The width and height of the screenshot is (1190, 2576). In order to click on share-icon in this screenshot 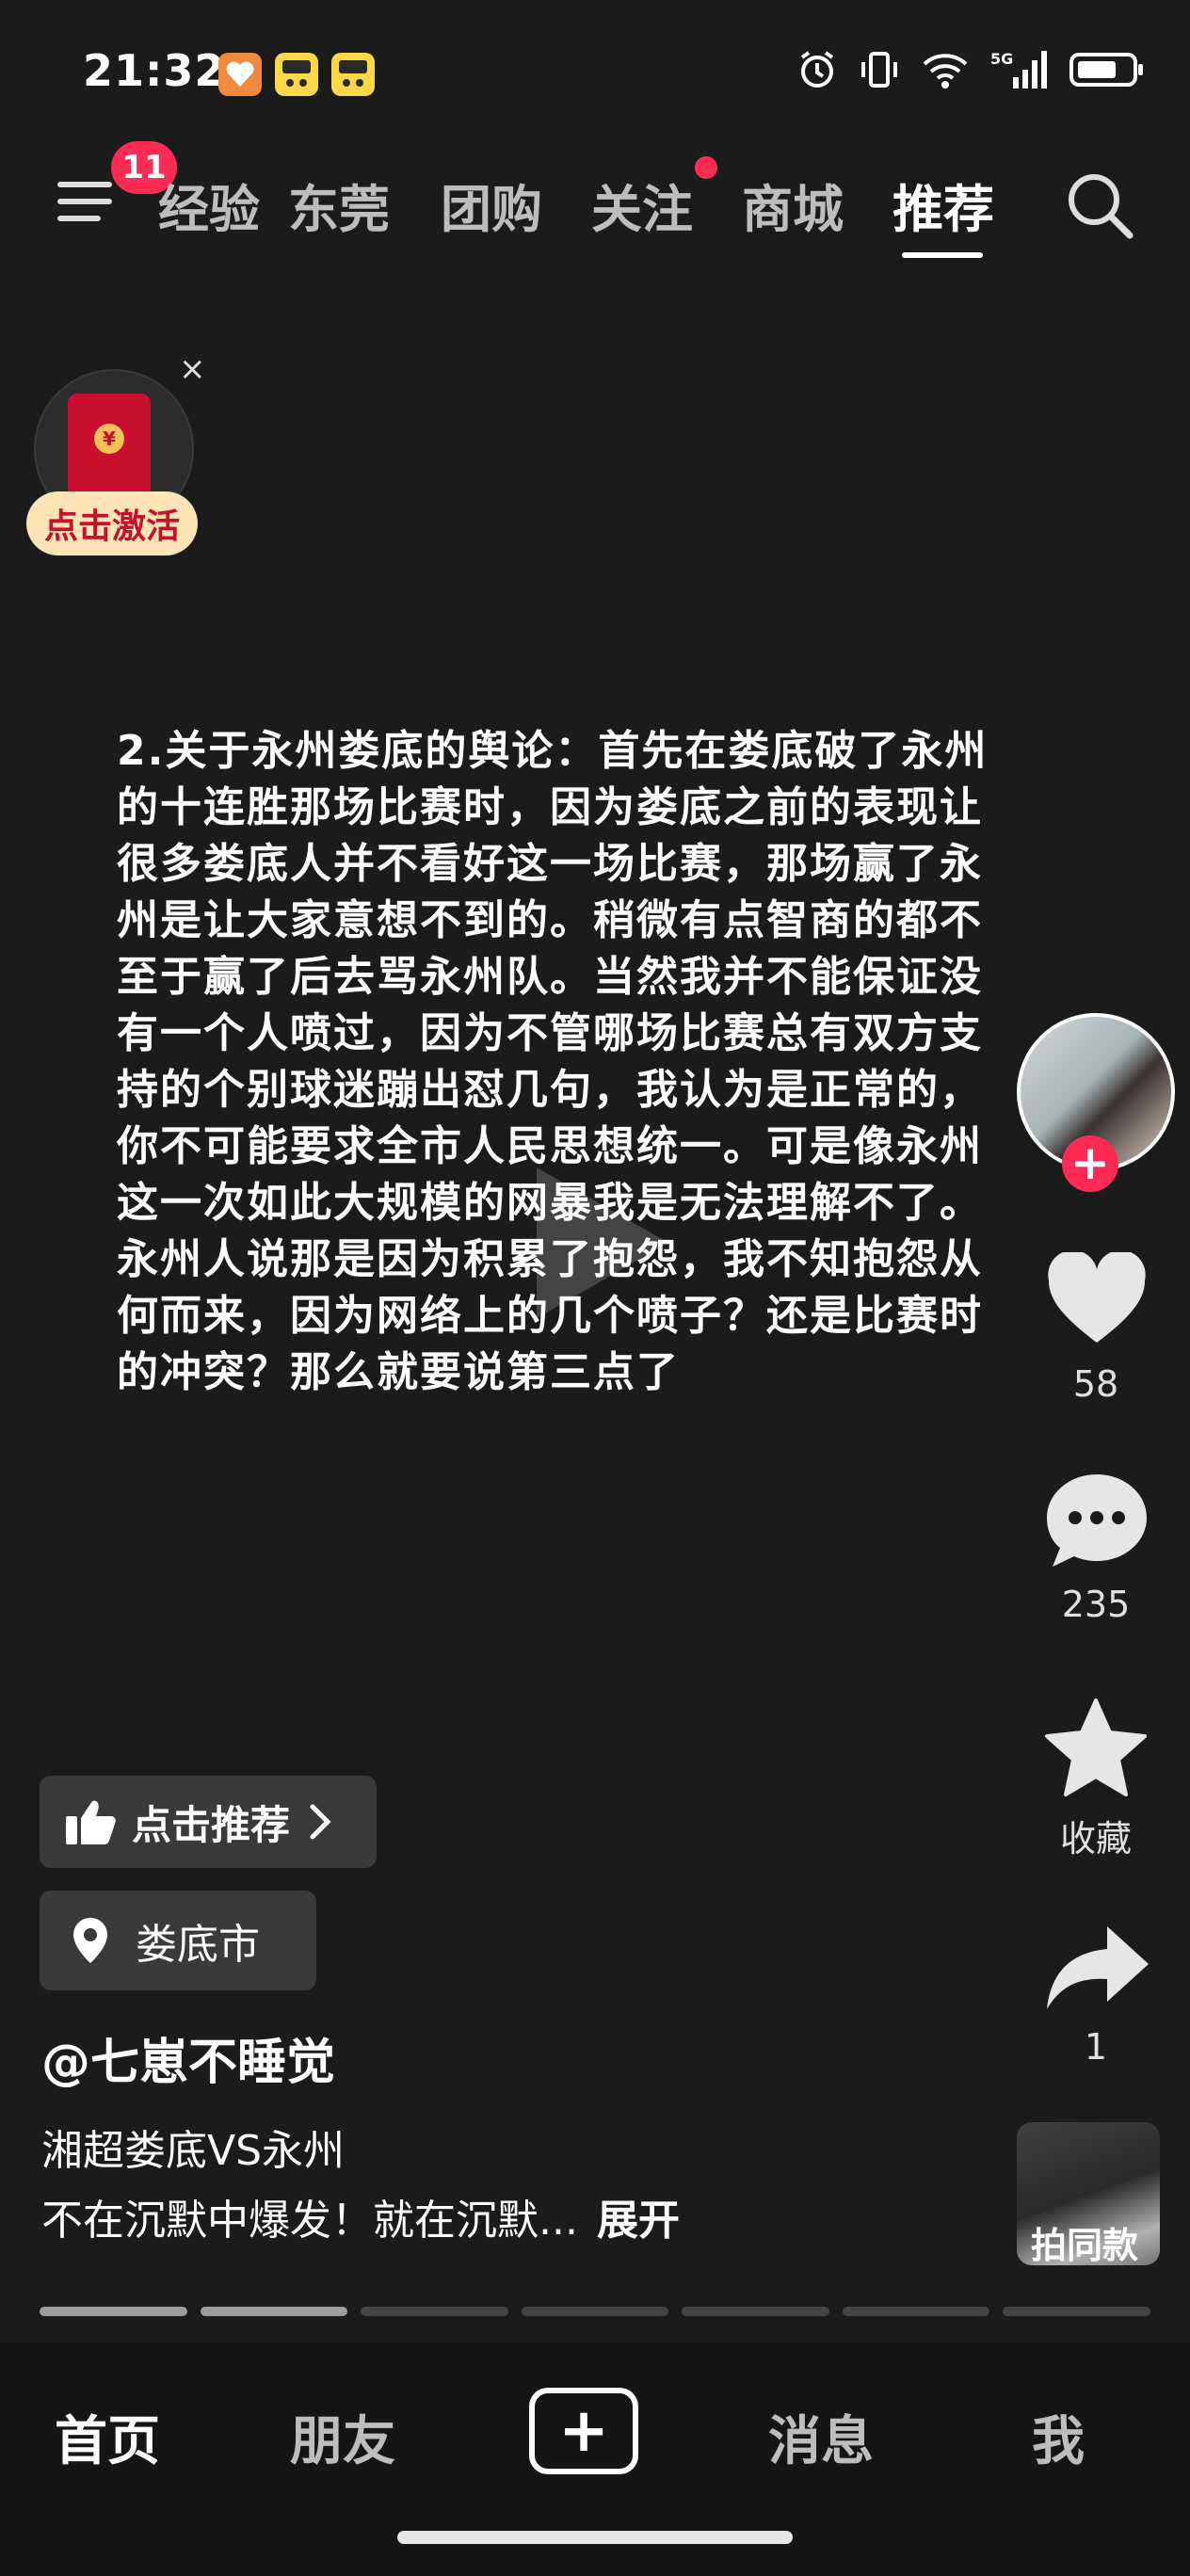, I will do `click(1098, 1967)`.